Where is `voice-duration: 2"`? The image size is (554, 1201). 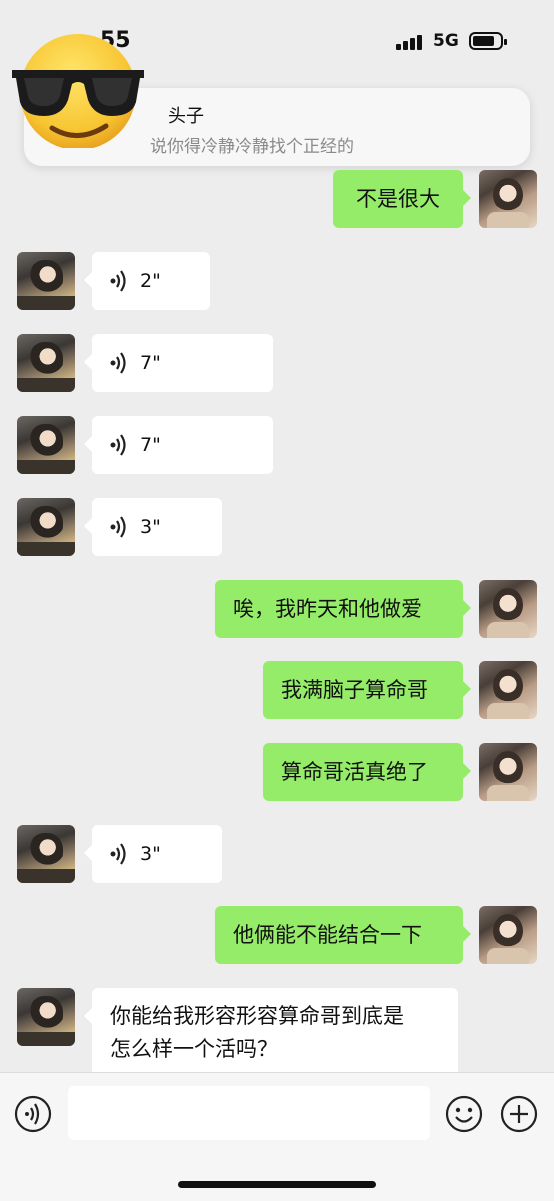 voice-duration: 2" is located at coordinates (150, 281).